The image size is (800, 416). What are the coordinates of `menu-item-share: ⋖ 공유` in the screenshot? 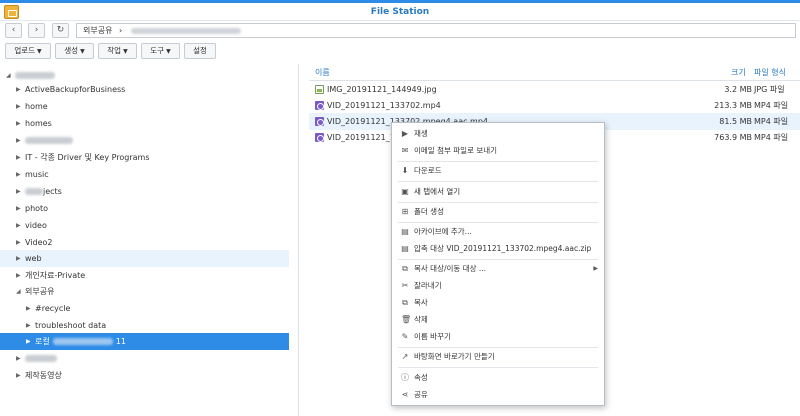 It's located at (498, 395).